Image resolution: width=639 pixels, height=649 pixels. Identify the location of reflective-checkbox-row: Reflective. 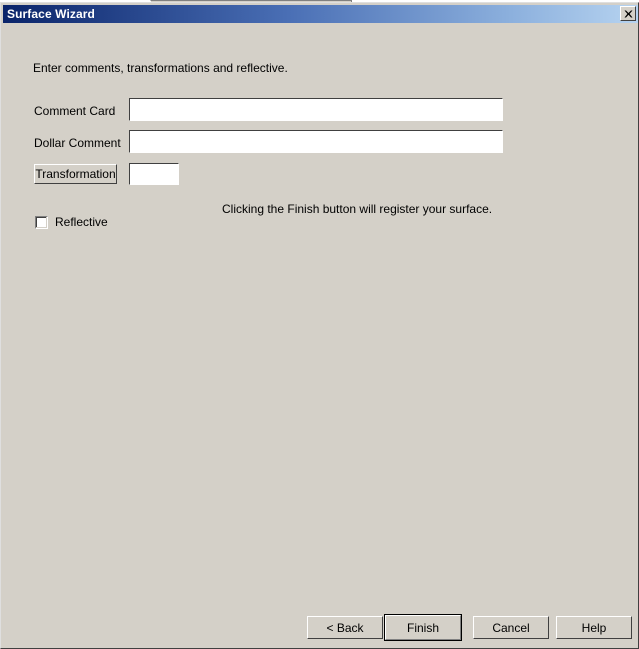
(71, 222).